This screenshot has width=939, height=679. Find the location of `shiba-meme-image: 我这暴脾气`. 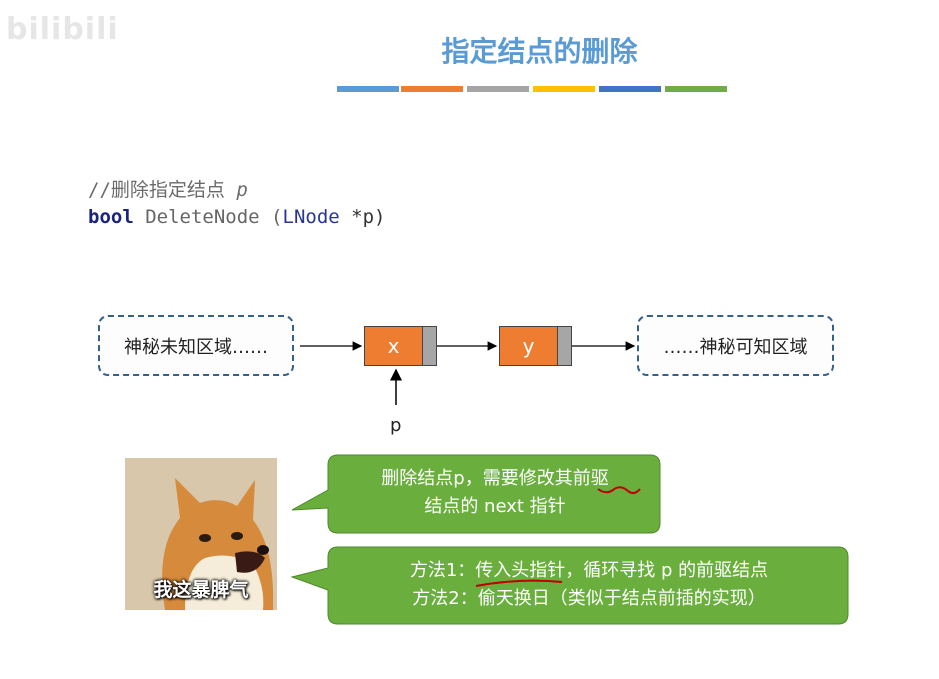

shiba-meme-image: 我这暴脾气 is located at coordinates (201, 534).